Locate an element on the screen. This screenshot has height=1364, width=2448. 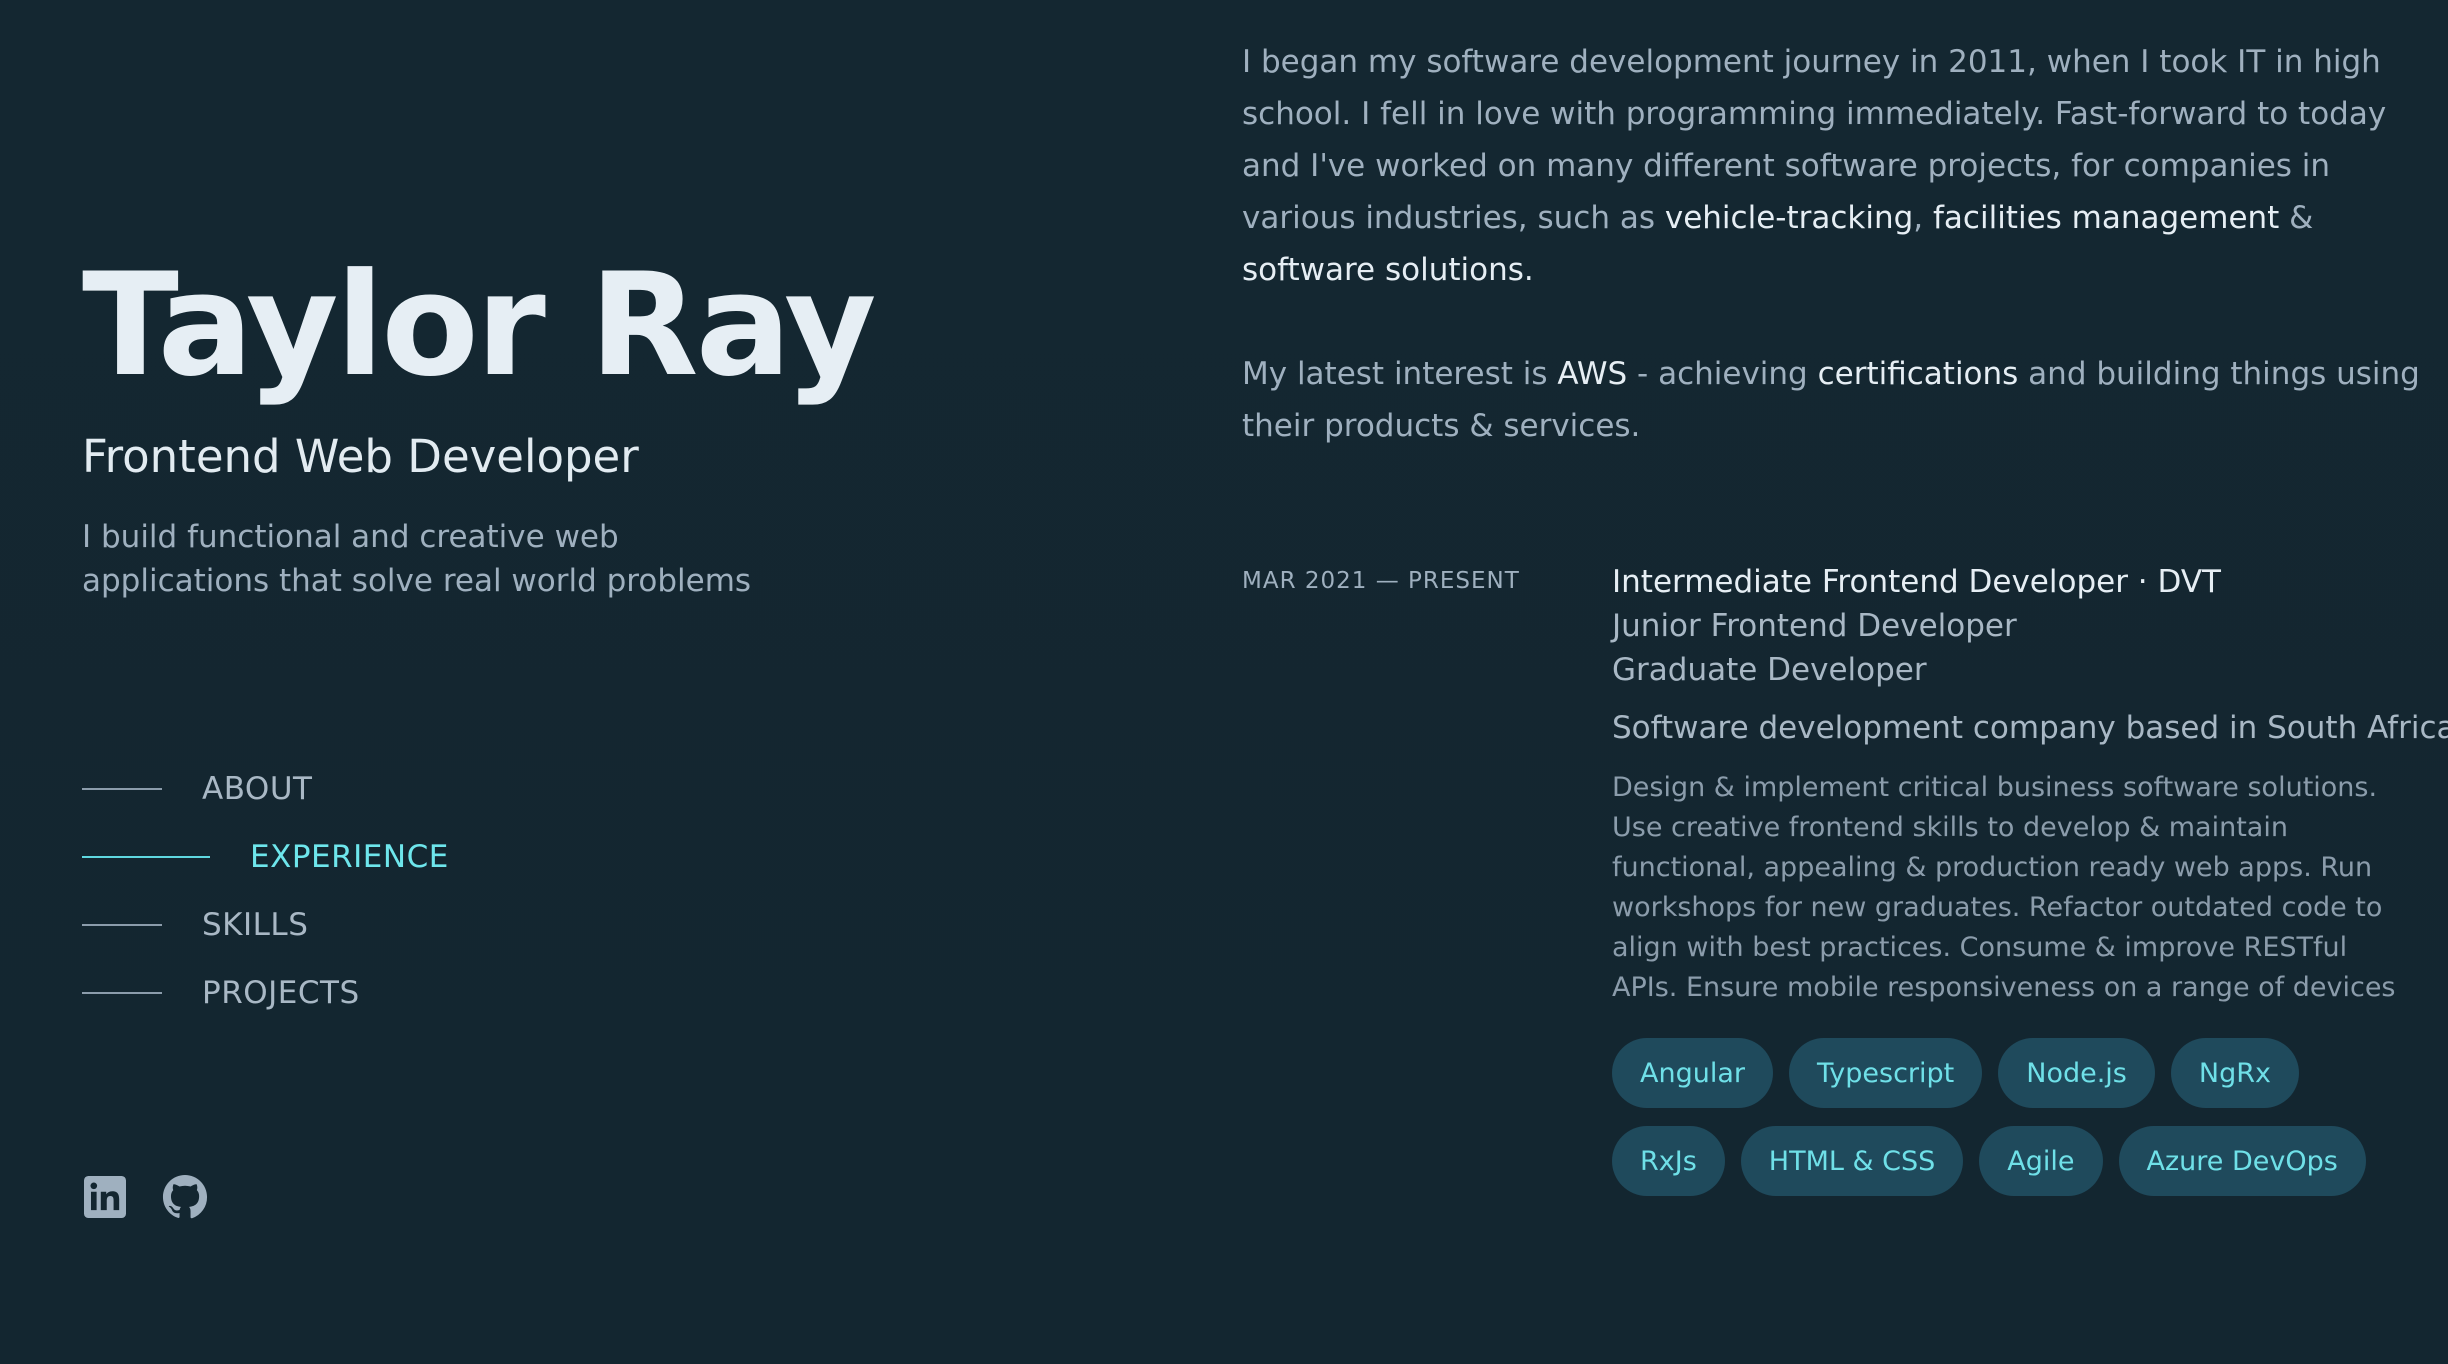
nav-item-projects: PROJECTS is located at coordinates (265, 993).